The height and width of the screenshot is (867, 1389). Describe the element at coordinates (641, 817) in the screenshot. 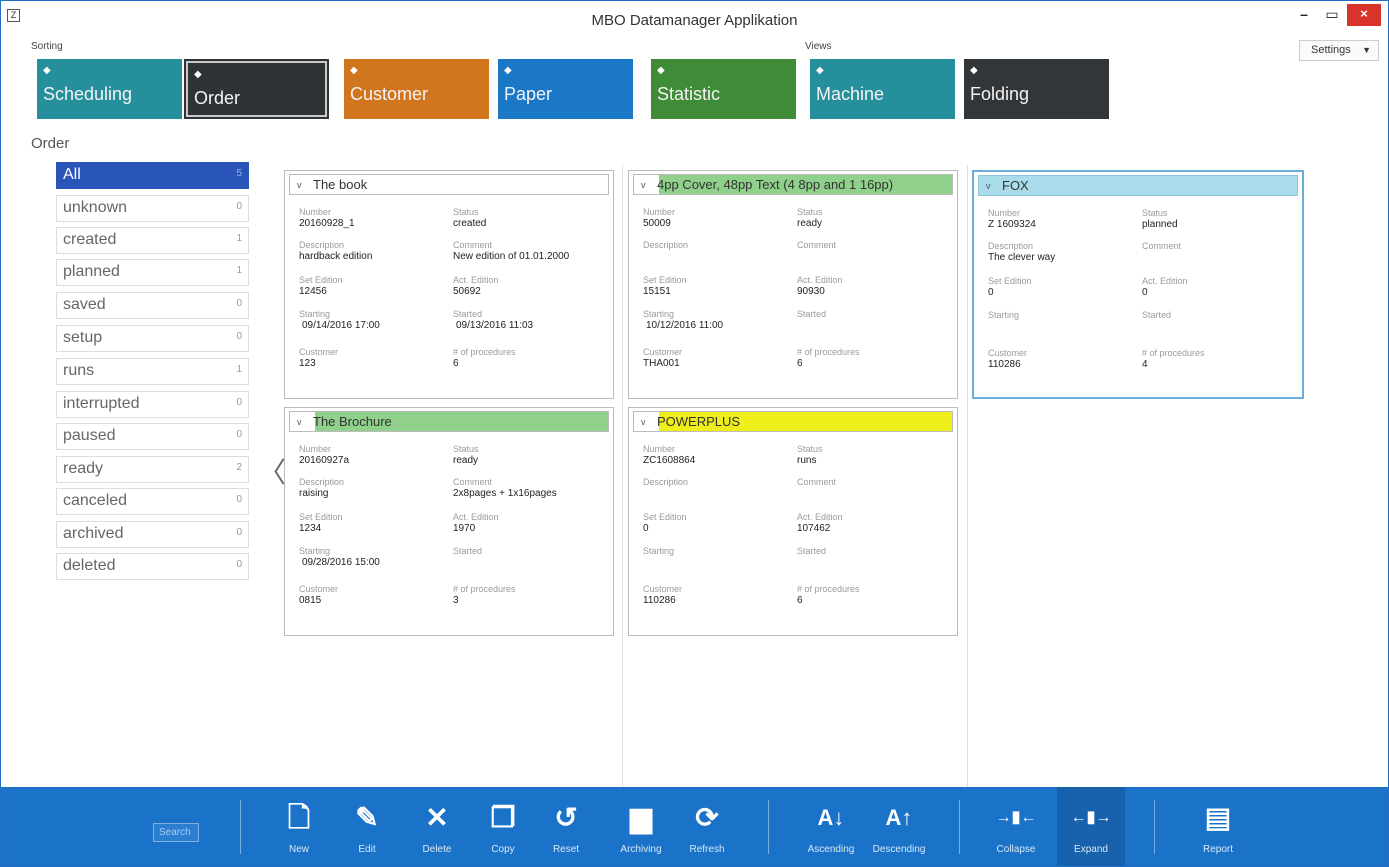

I see `archive-icon: ▆` at that location.